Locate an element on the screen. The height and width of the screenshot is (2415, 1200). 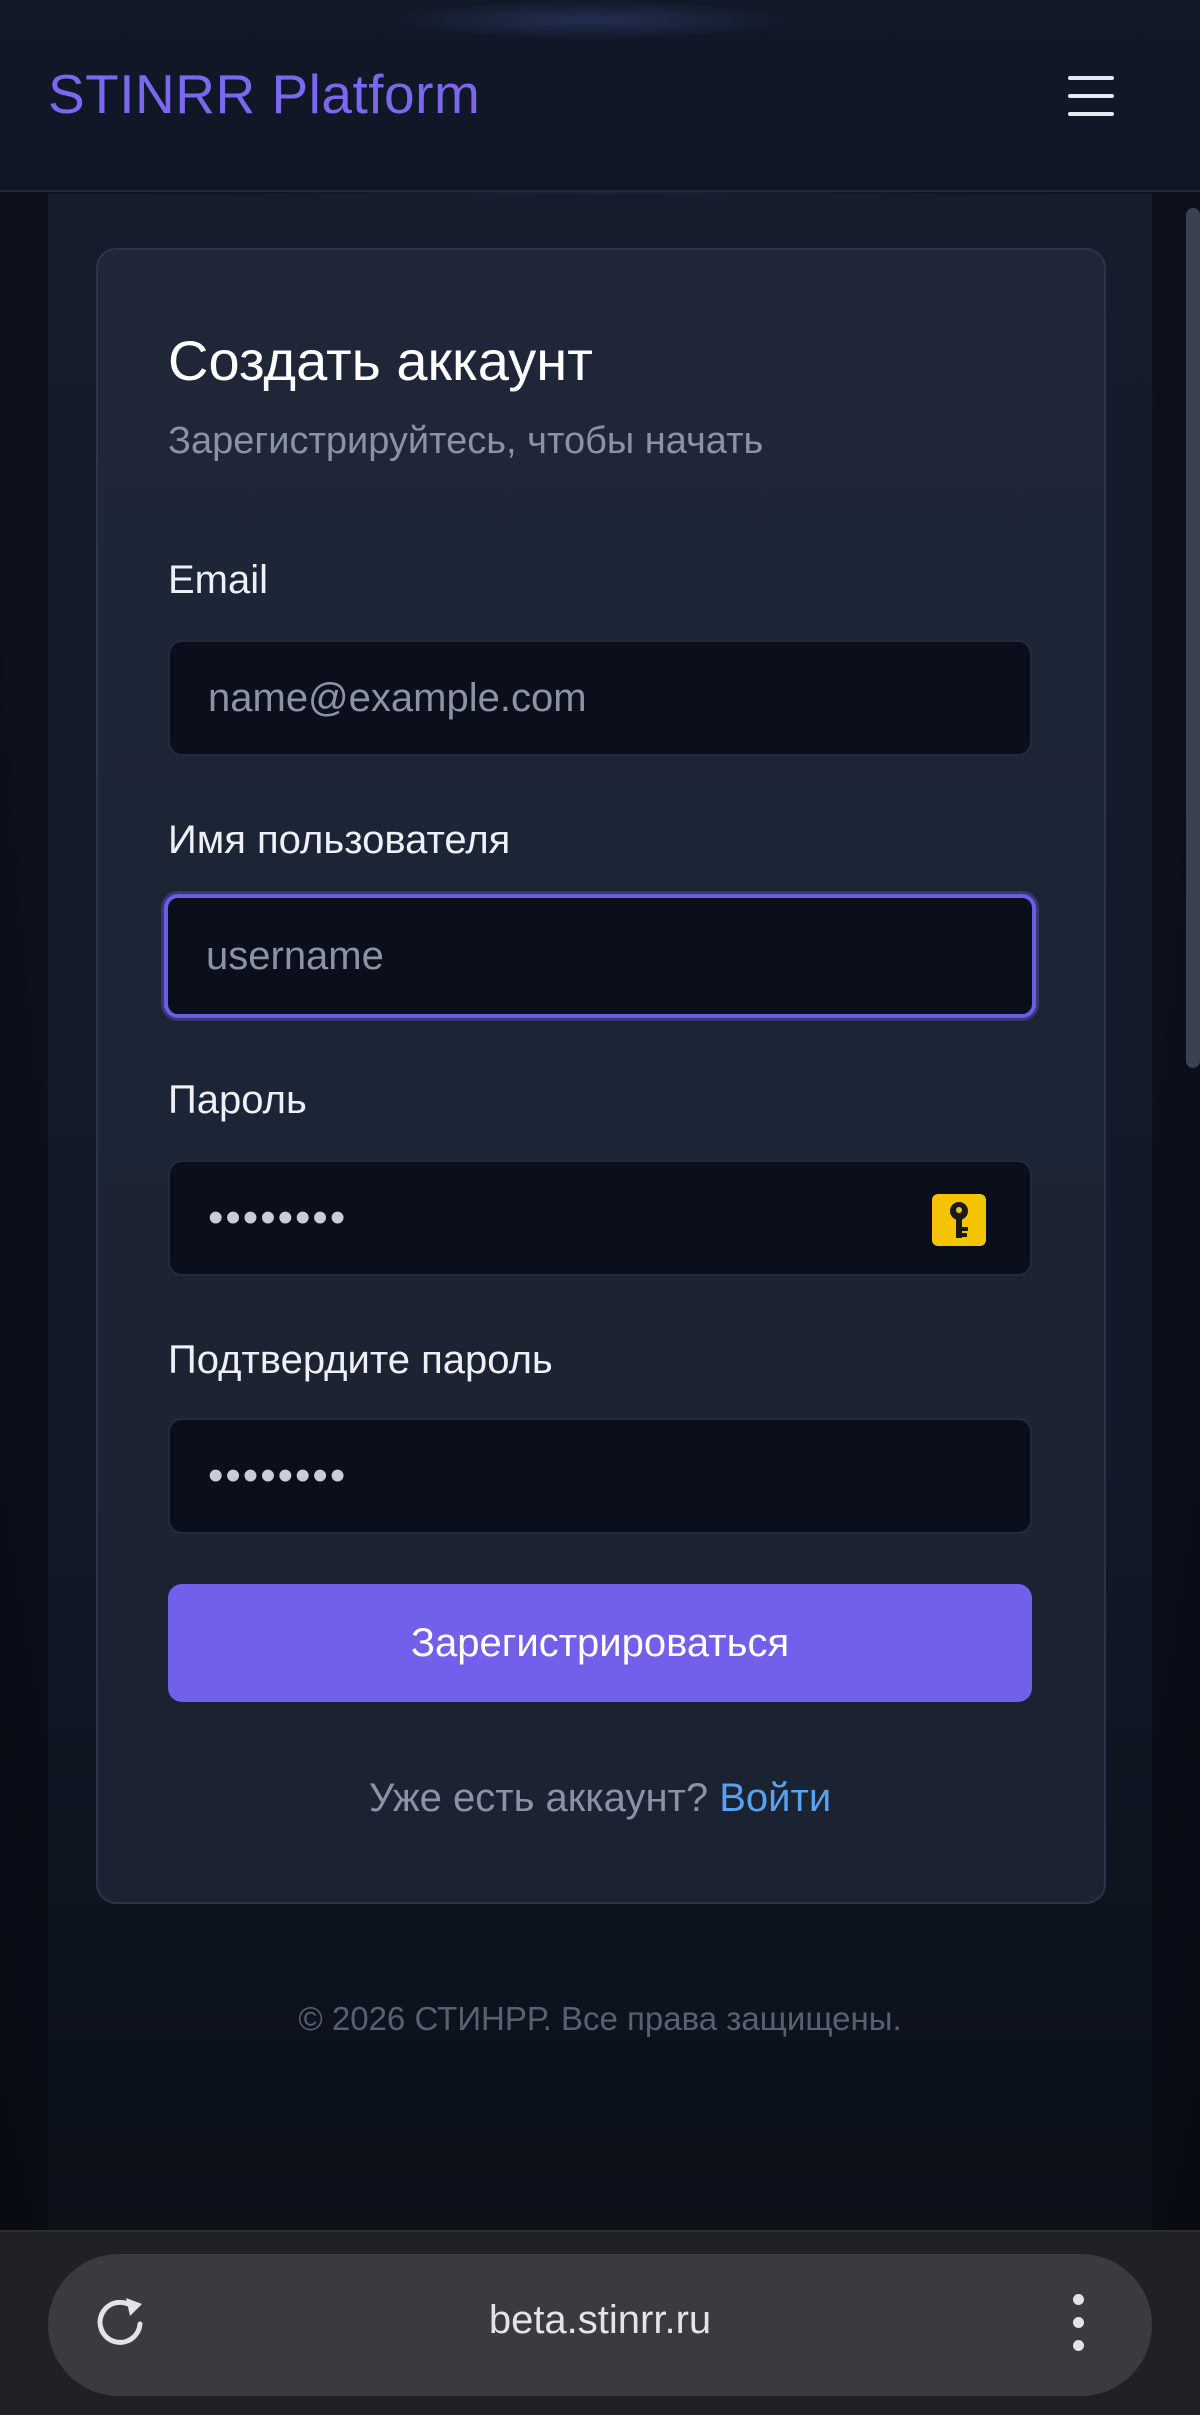
form-title: Создать аккаунт is located at coordinates (380, 360).